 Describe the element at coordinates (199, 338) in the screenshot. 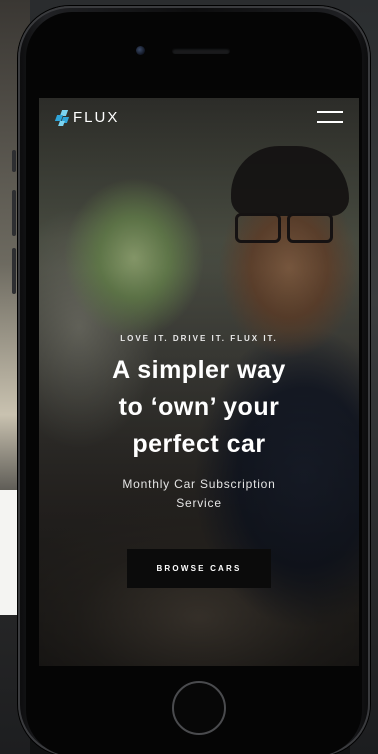

I see `hero-tagline: LOVE IT. DRIVE IT. FLUX IT.` at that location.